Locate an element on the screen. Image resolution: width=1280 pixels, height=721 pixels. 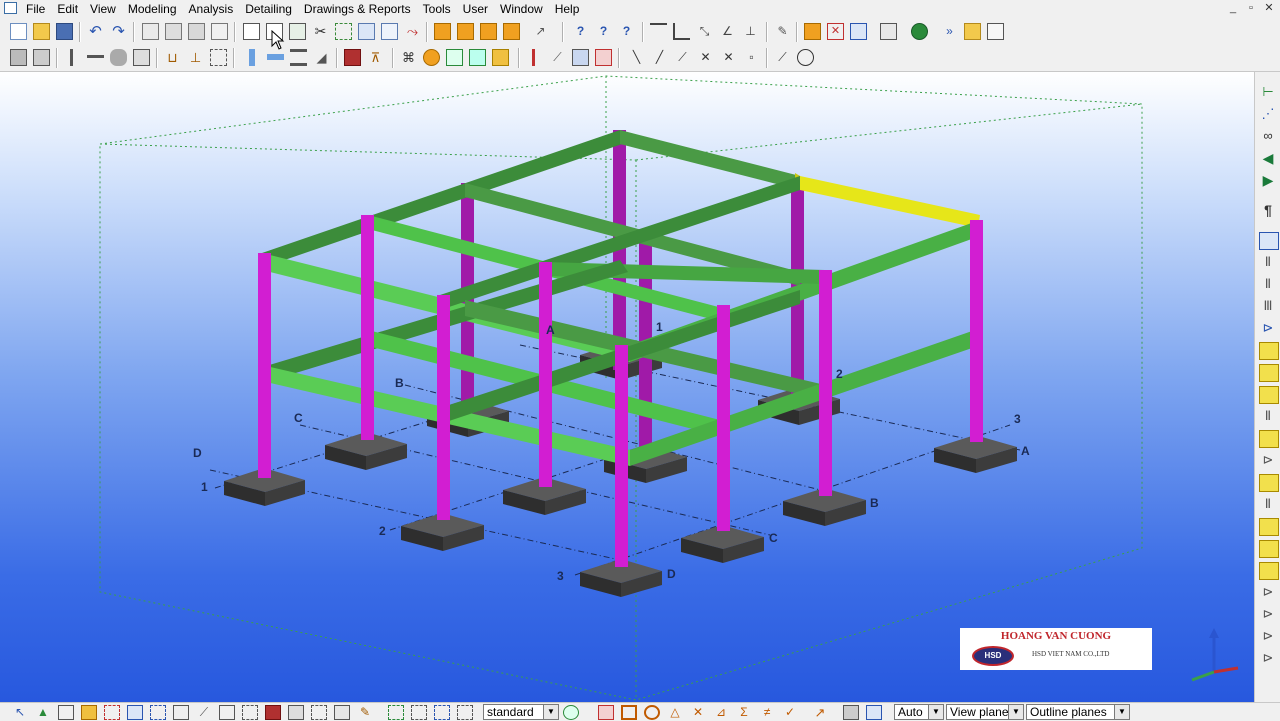
organizer-icon is located at coordinates (888, 31).